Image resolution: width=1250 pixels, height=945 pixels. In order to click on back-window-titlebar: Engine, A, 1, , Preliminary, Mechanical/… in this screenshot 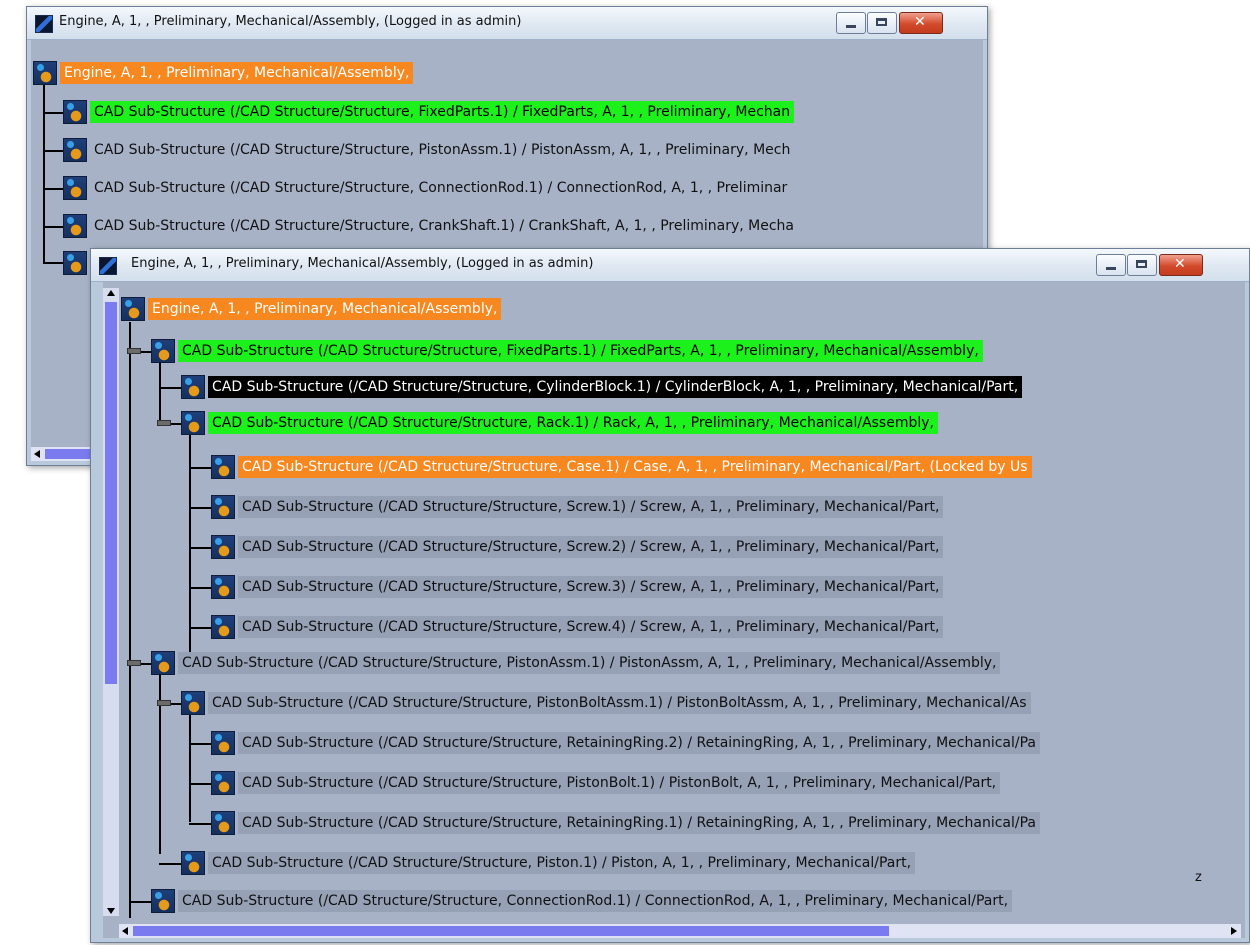, I will do `click(507, 23)`.